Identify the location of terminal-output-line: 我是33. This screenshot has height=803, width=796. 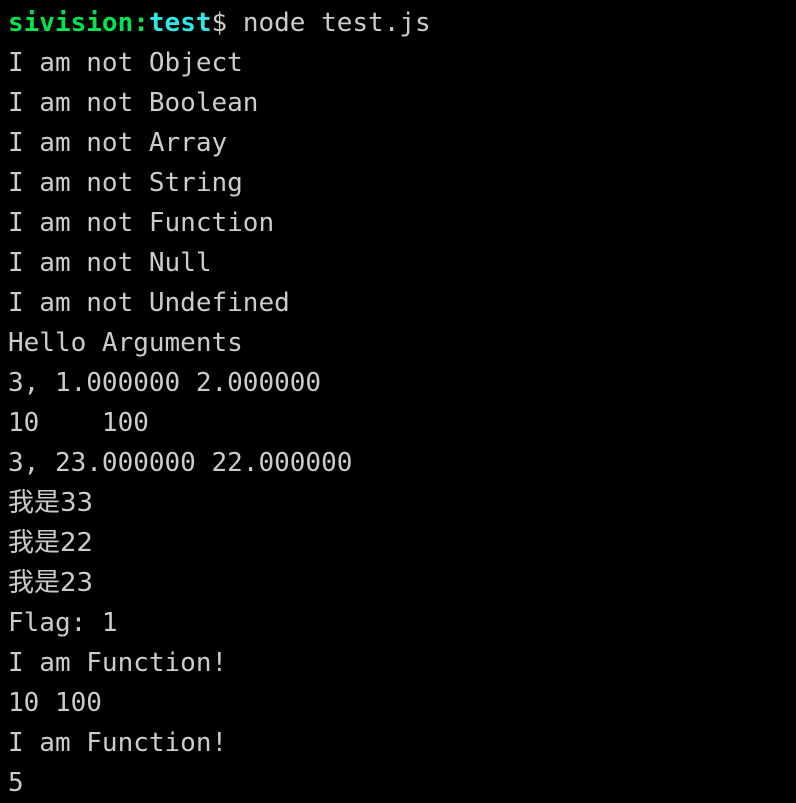
(51, 503).